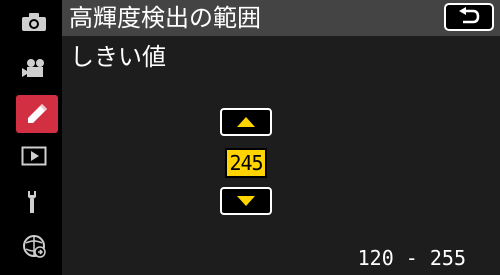  I want to click on back-button, so click(469, 17).